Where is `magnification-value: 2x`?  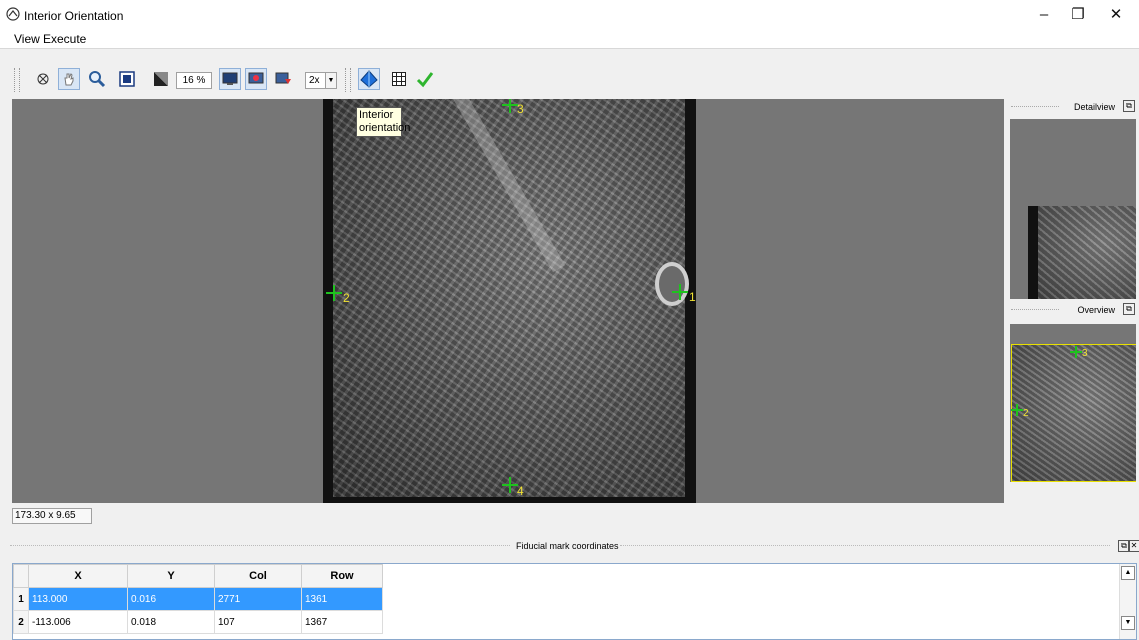 magnification-value: 2x is located at coordinates (314, 80).